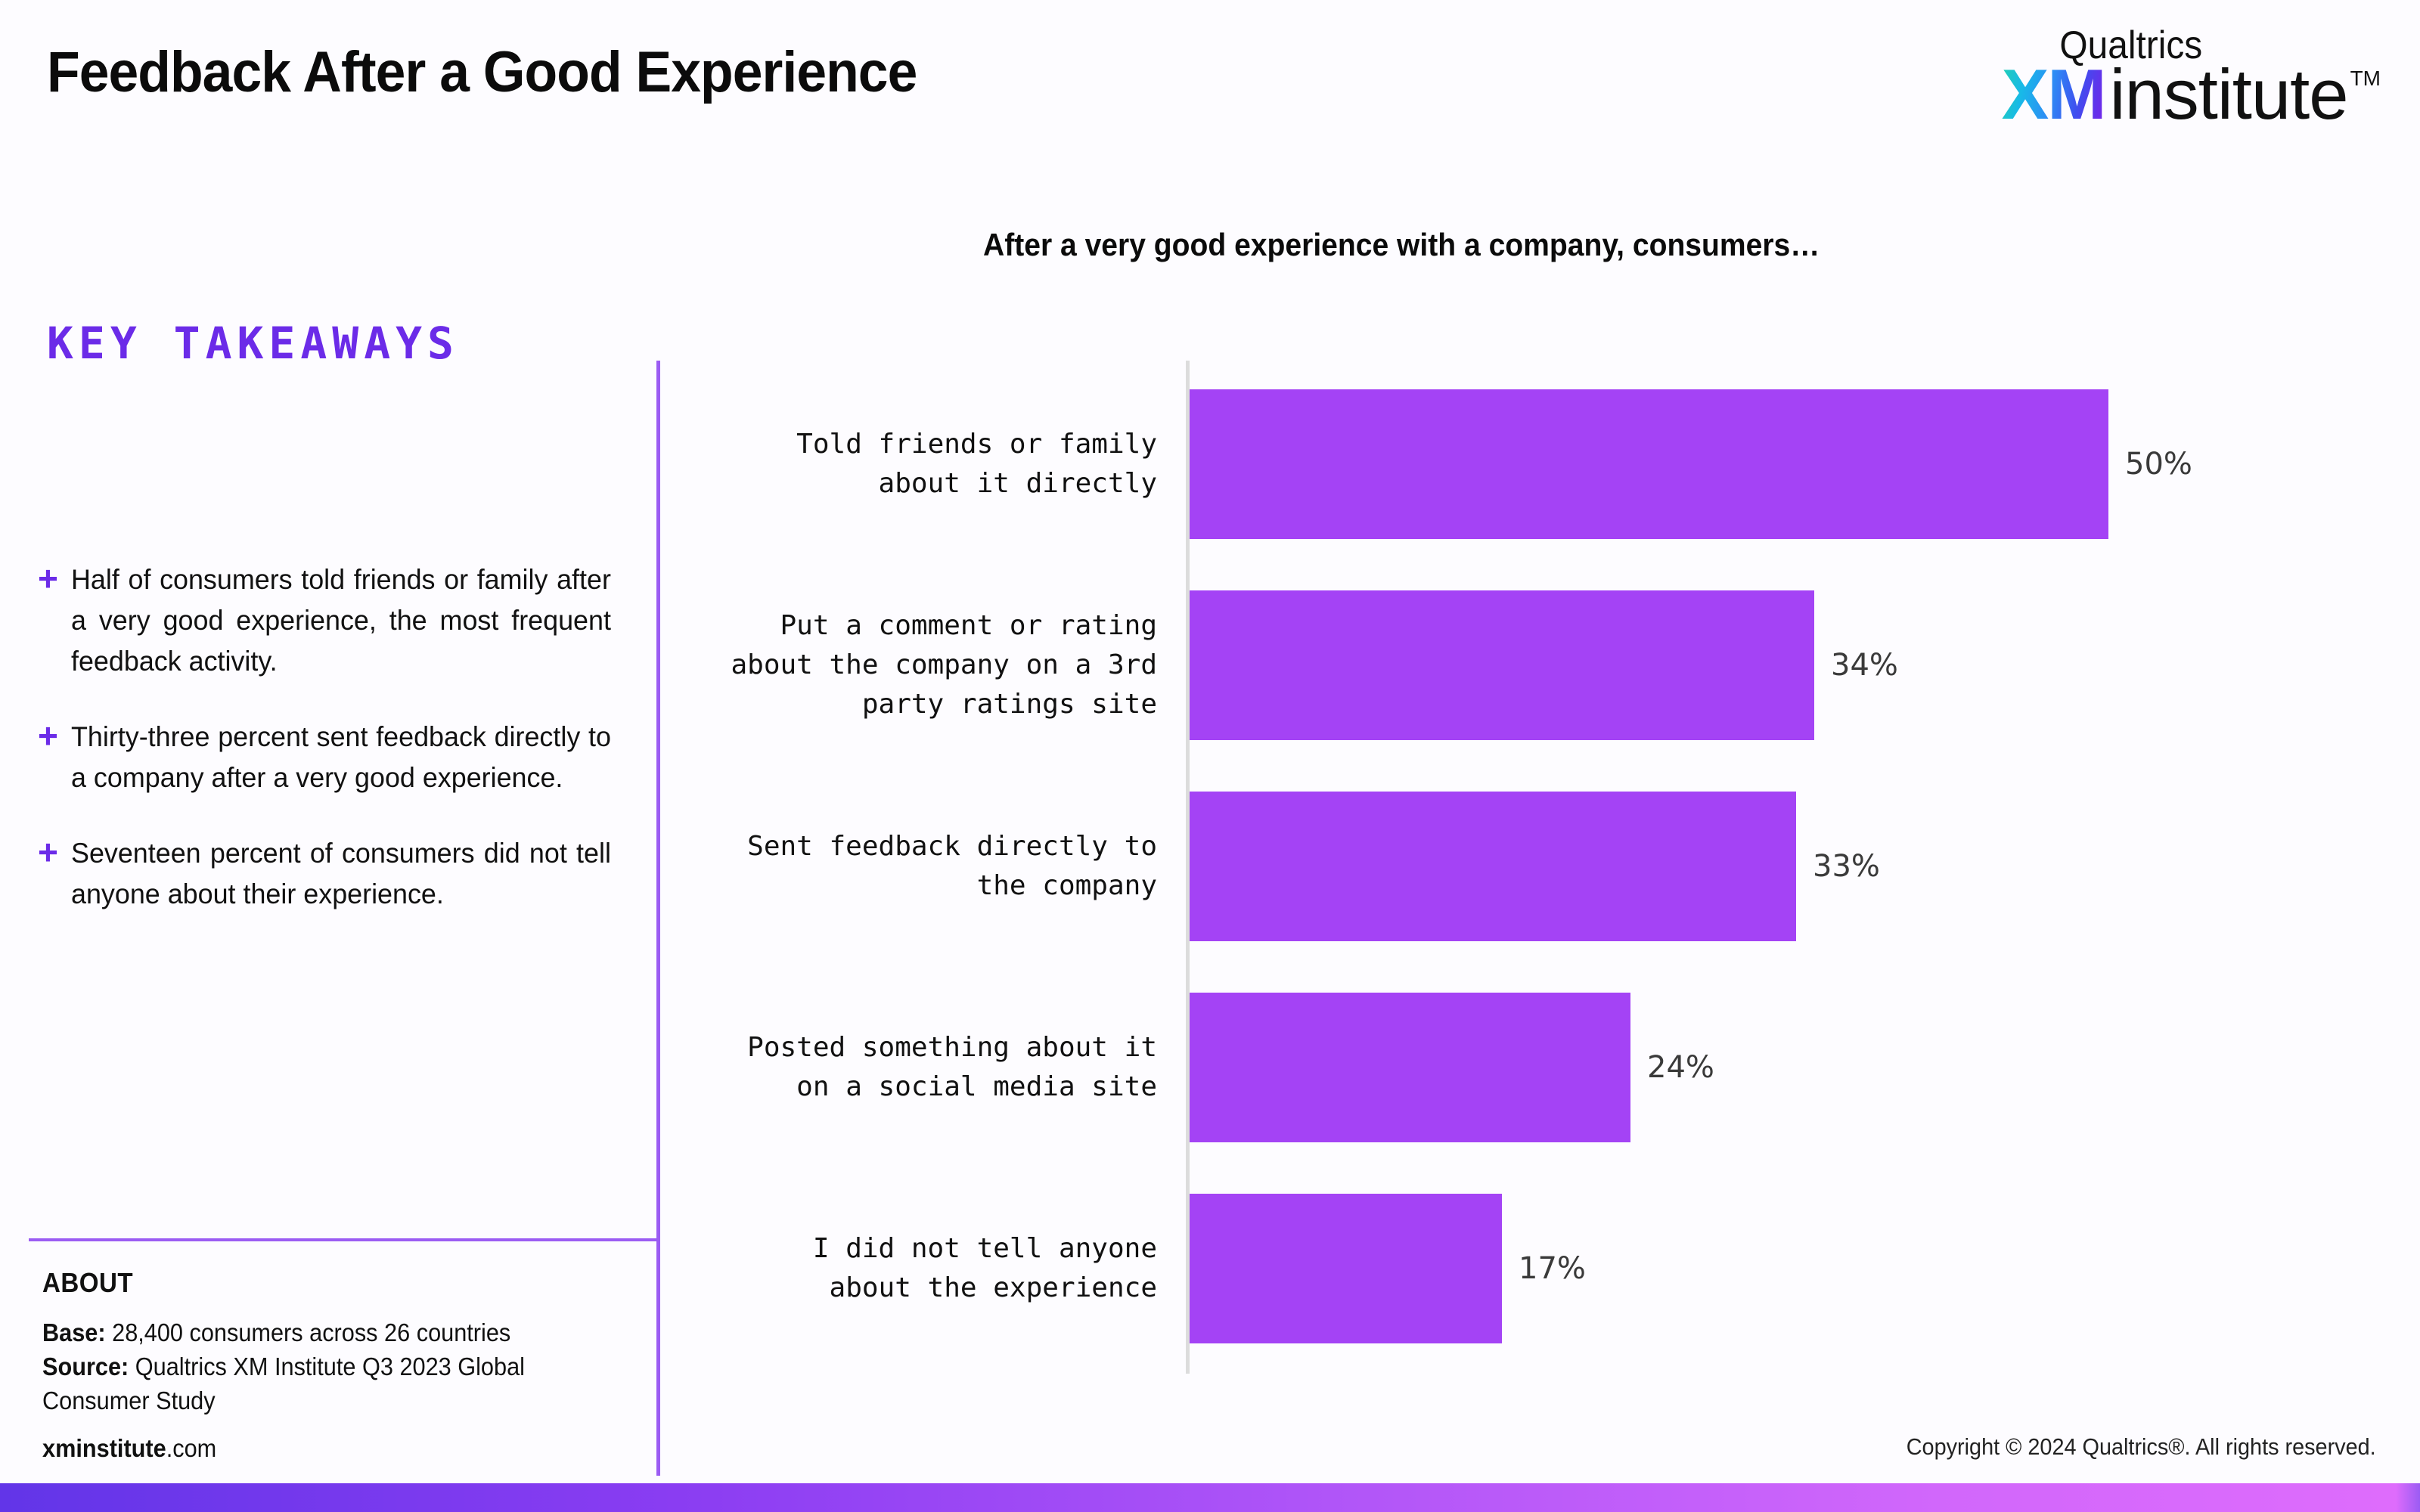 The width and height of the screenshot is (2420, 1512). I want to click on bar-row: 24%, so click(1452, 1068).